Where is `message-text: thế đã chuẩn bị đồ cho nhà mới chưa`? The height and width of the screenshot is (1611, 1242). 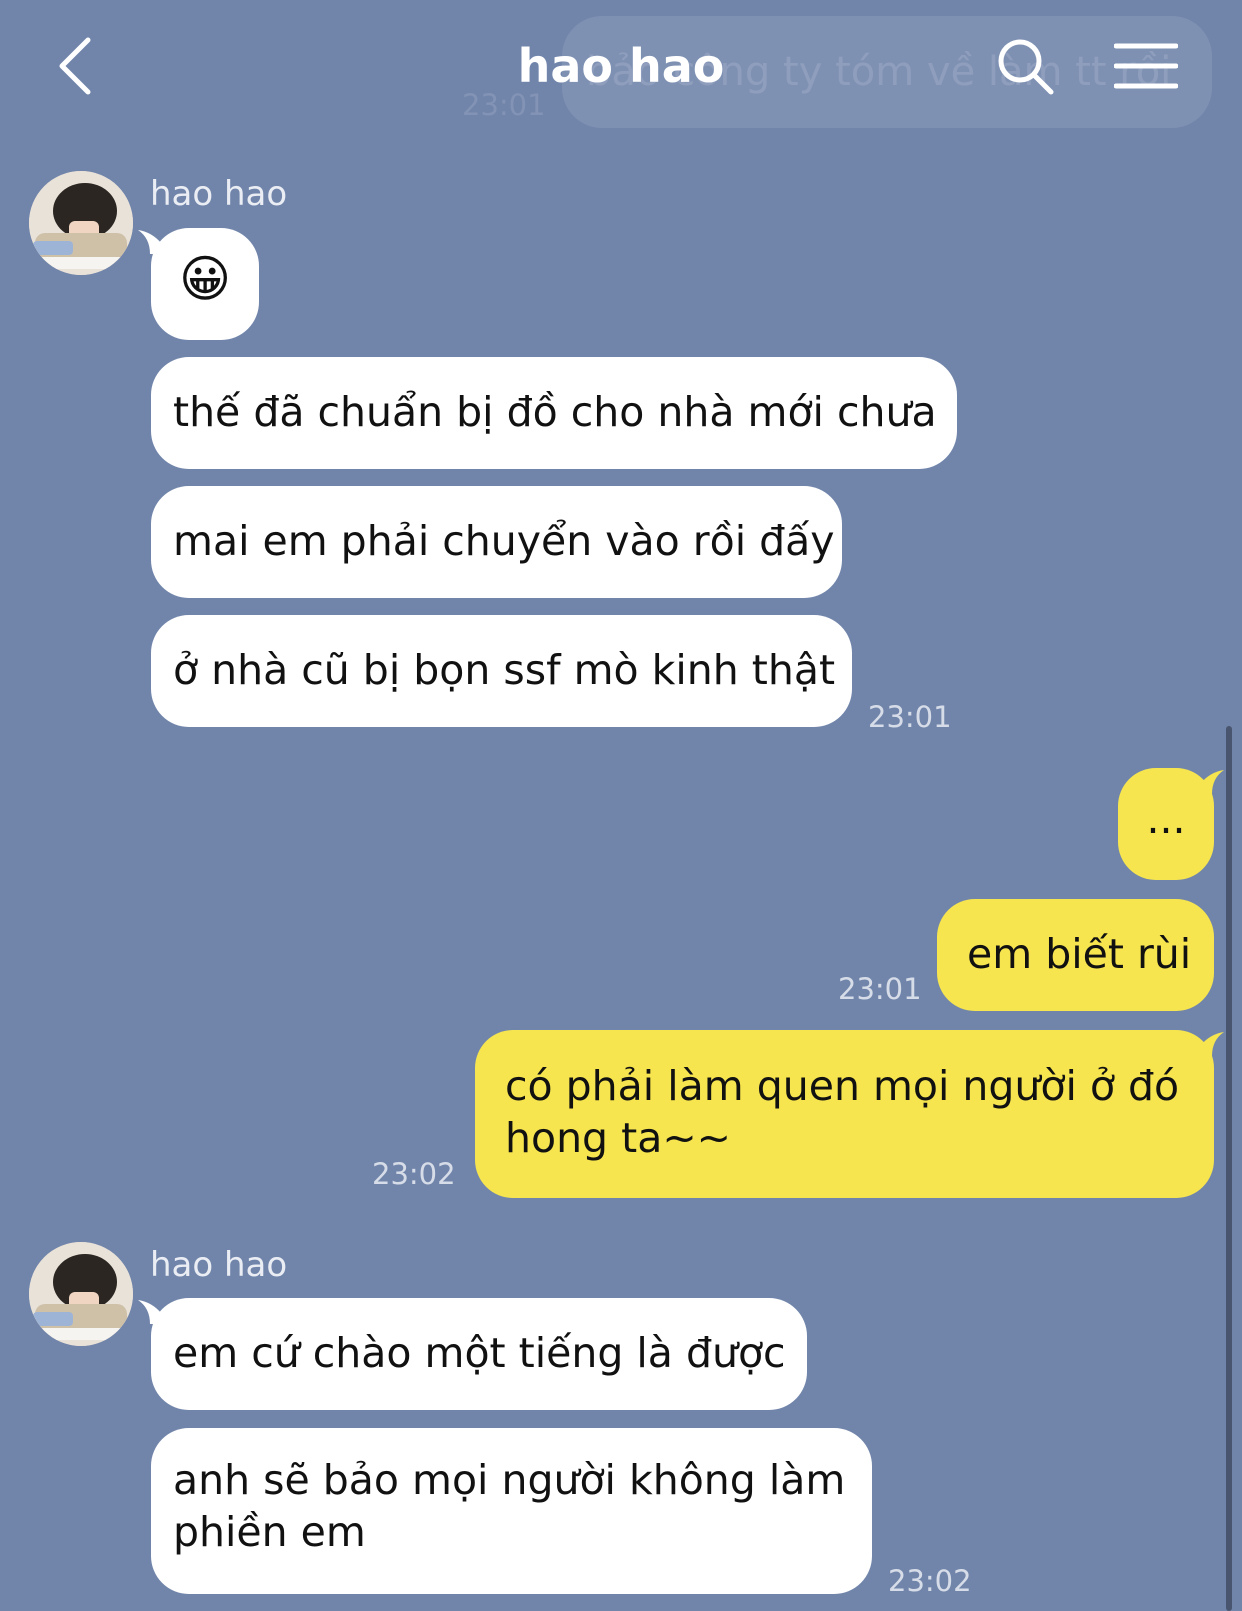
message-text: thế đã chuẩn bị đồ cho nhà mới chưa is located at coordinates (555, 412).